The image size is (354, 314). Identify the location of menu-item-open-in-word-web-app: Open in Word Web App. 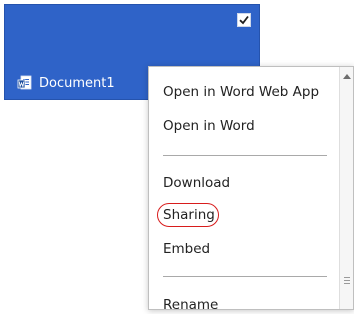
(241, 92).